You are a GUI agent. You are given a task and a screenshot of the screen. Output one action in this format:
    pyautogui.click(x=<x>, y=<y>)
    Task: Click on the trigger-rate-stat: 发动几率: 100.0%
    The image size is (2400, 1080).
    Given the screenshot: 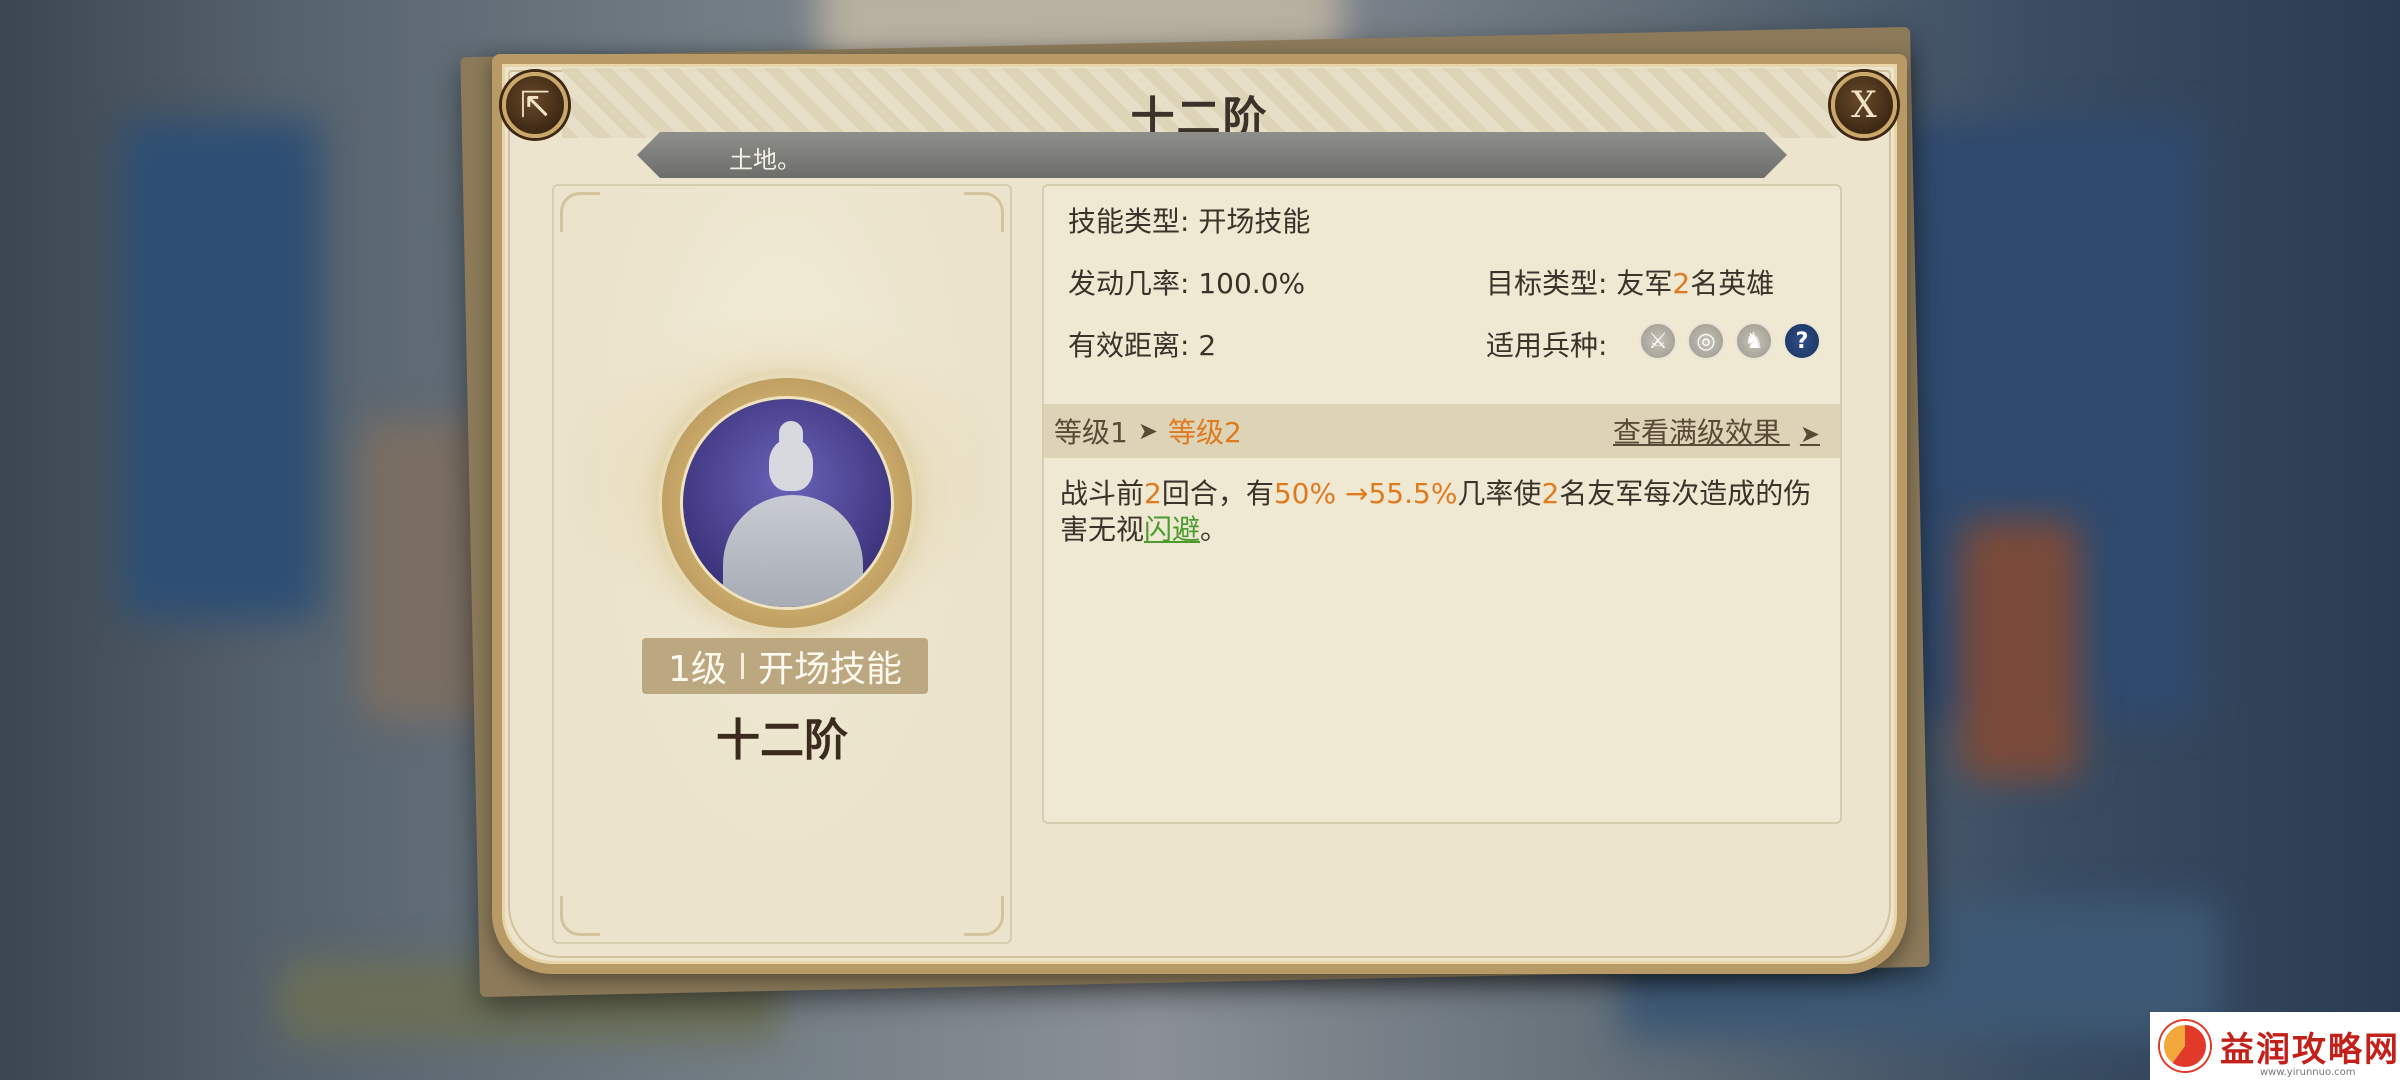 What is the action you would take?
    pyautogui.click(x=1187, y=283)
    